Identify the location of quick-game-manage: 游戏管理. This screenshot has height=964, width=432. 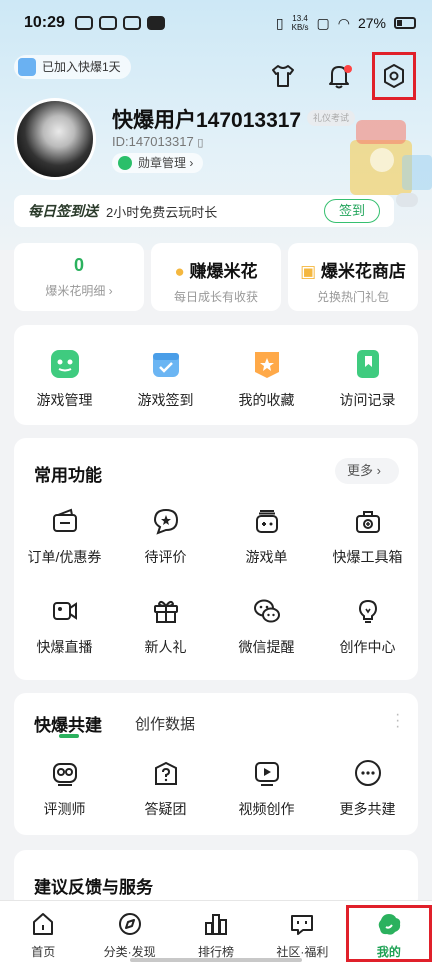
(65, 379).